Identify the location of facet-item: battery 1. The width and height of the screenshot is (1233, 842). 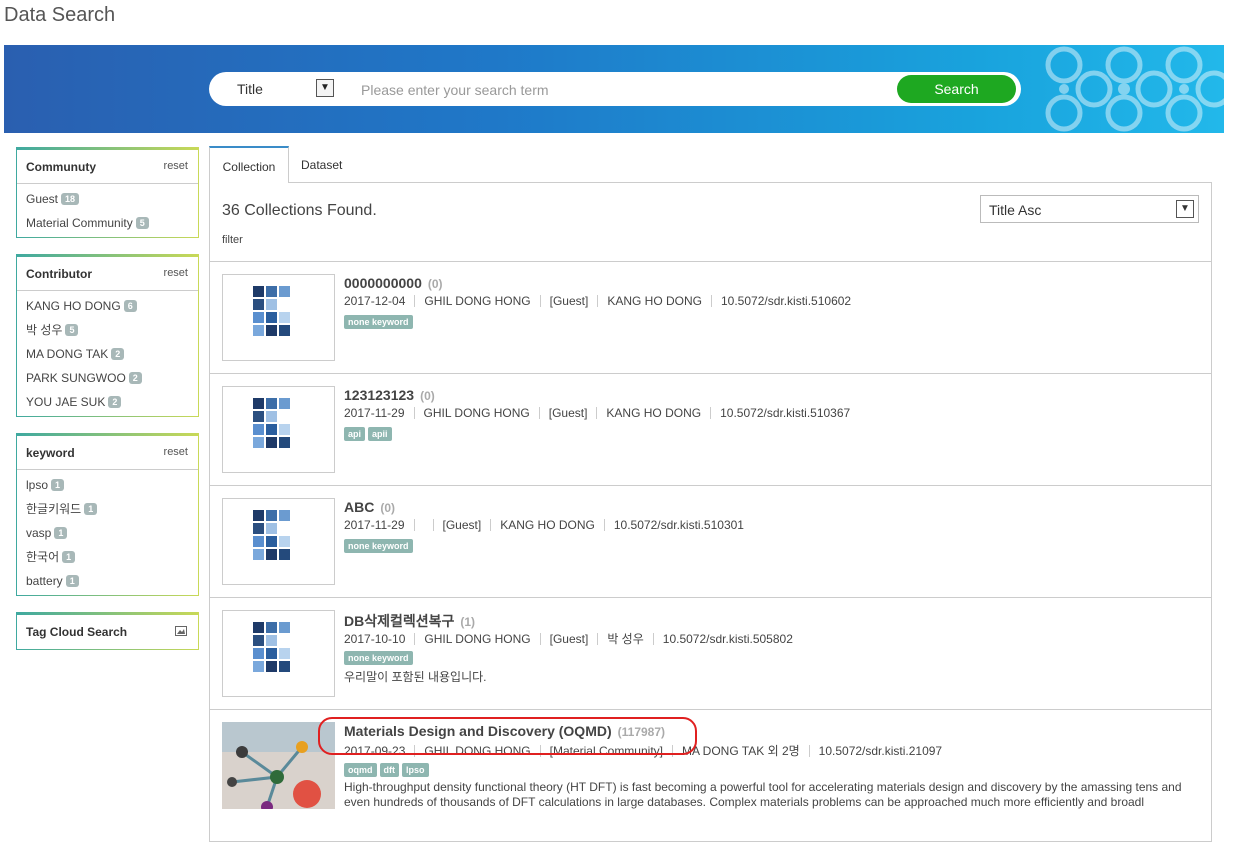
(107, 581).